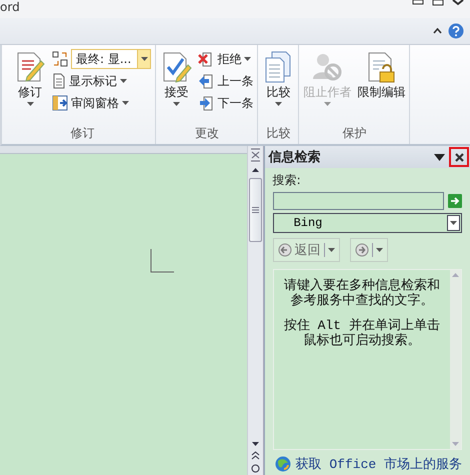 The height and width of the screenshot is (475, 470). I want to click on help-icon, so click(456, 31).